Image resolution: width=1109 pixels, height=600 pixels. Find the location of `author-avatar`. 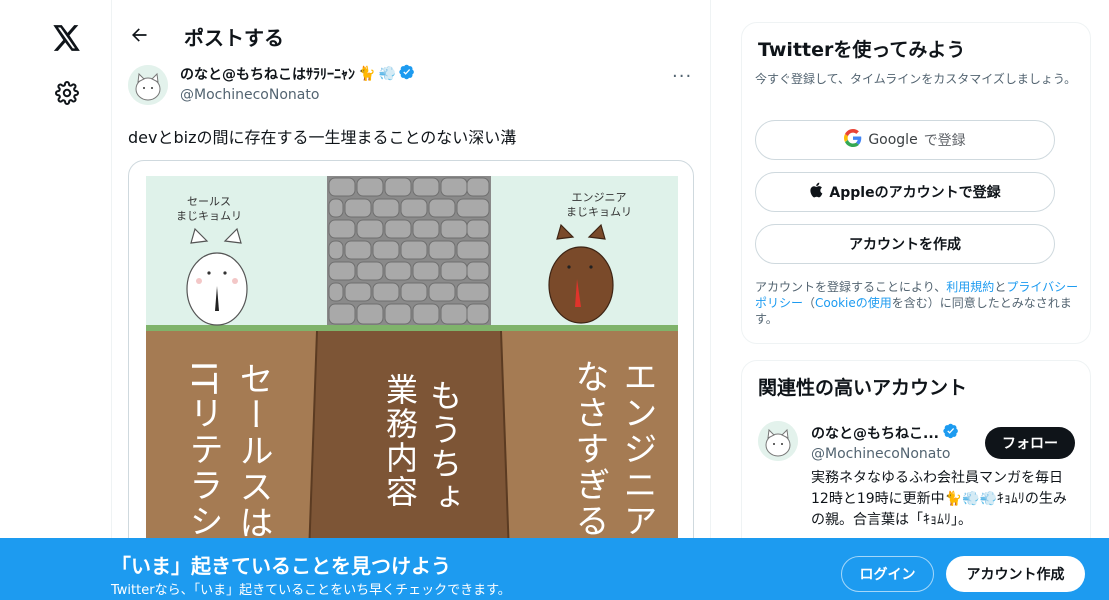

author-avatar is located at coordinates (148, 85).